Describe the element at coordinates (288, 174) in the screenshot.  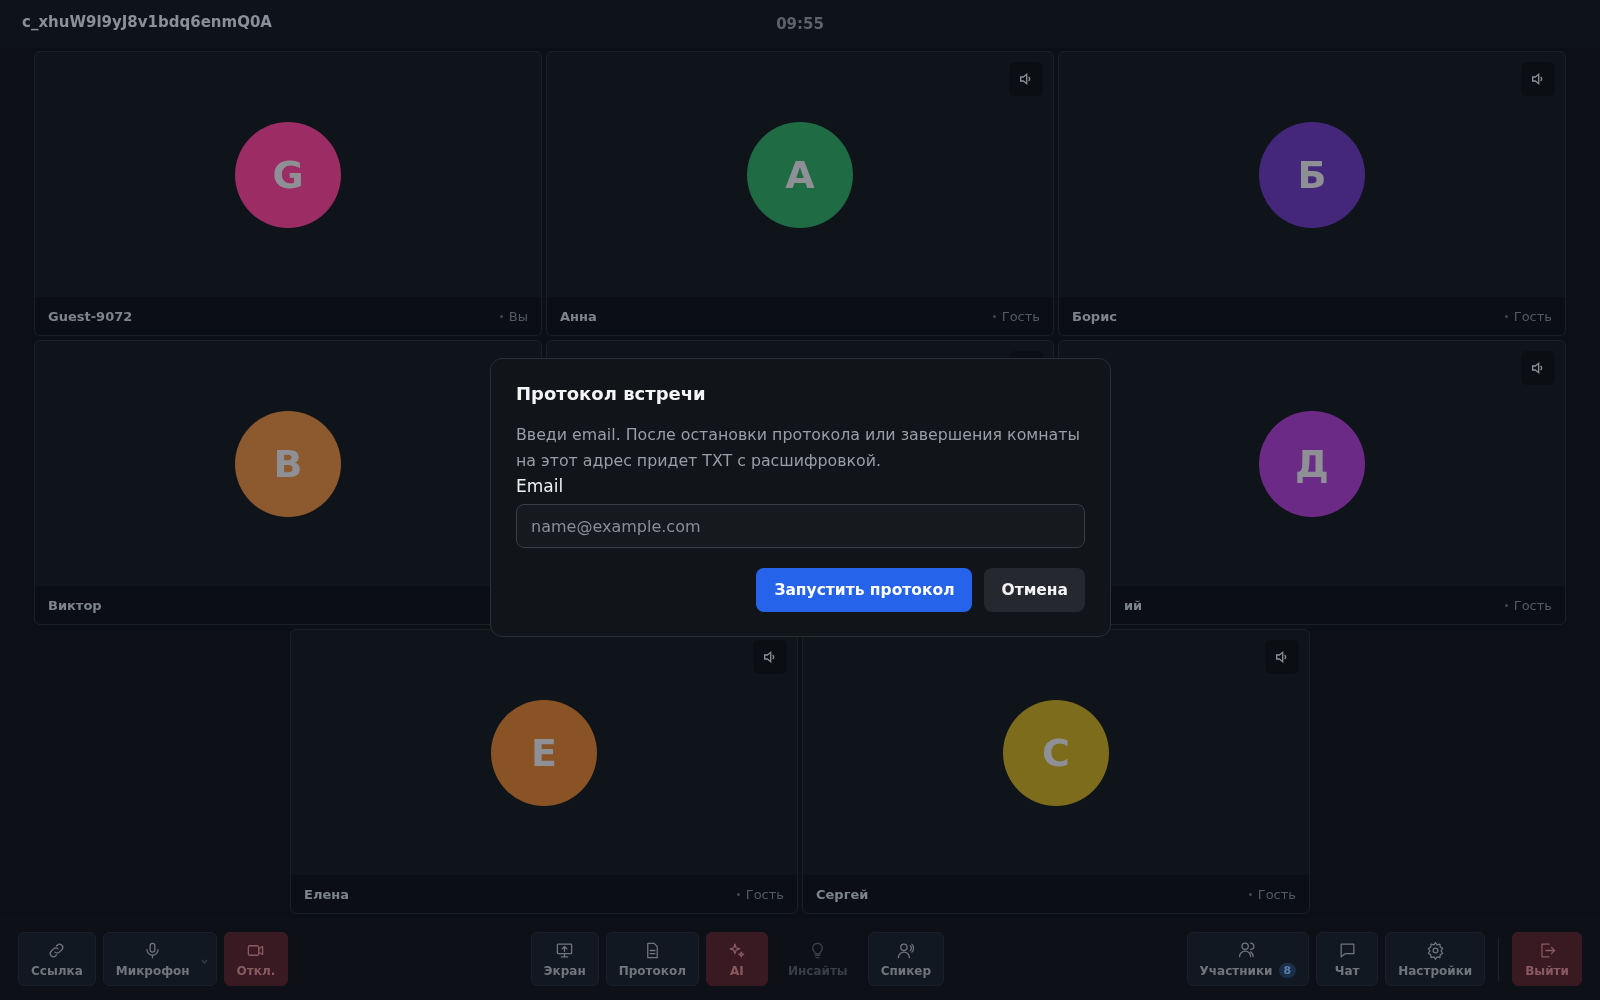
I see `avatar: G` at that location.